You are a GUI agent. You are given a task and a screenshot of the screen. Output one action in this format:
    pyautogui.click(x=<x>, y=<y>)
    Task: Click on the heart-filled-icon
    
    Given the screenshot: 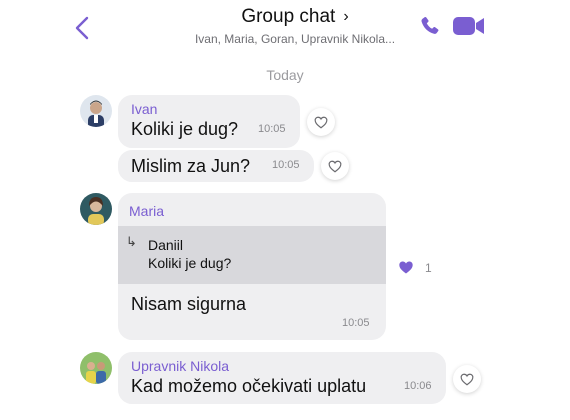 What is the action you would take?
    pyautogui.click(x=406, y=267)
    